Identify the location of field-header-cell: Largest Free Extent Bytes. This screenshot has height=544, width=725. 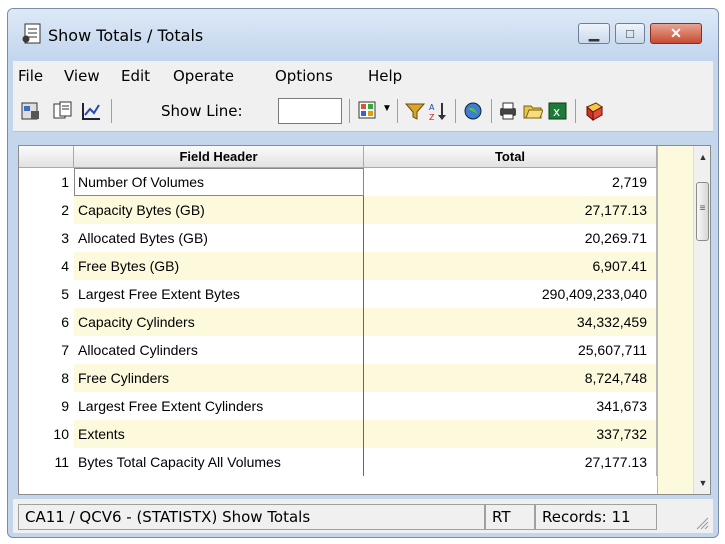
(219, 294).